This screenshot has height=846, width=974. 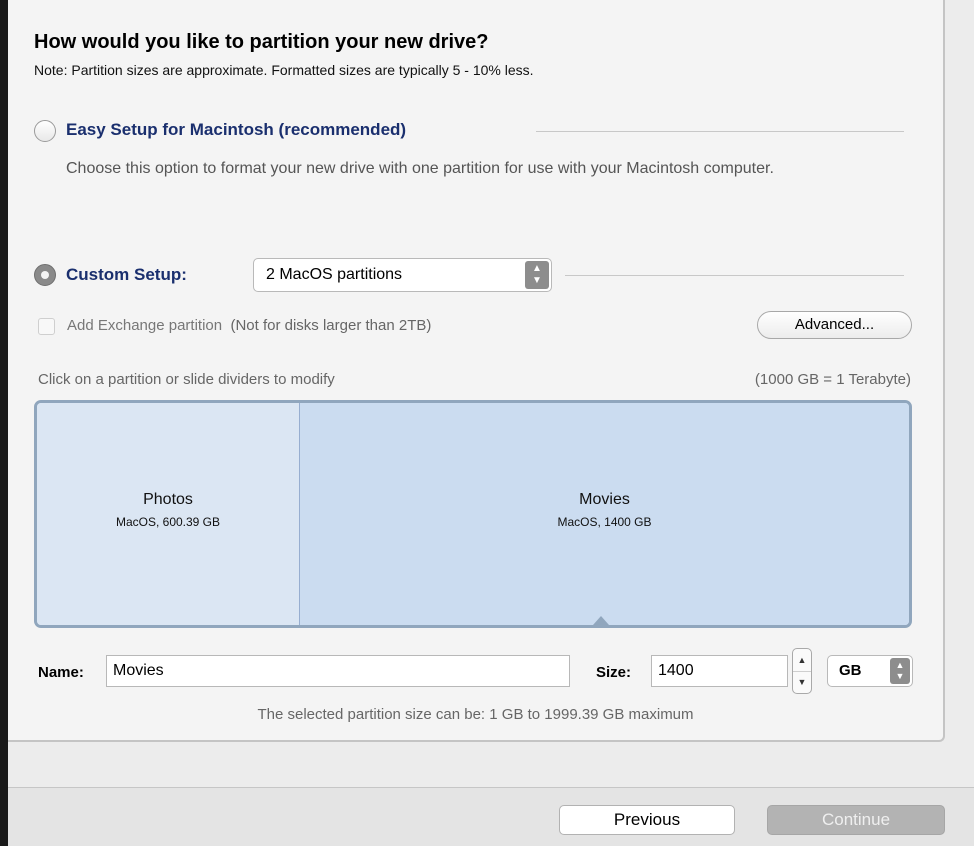 What do you see at coordinates (168, 514) in the screenshot?
I see `partition-photos: Photos MacOS, 600.39 GB` at bounding box center [168, 514].